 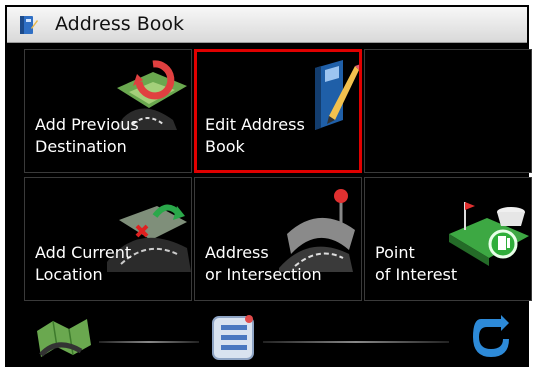 I want to click on list-menu-button, so click(x=234, y=339).